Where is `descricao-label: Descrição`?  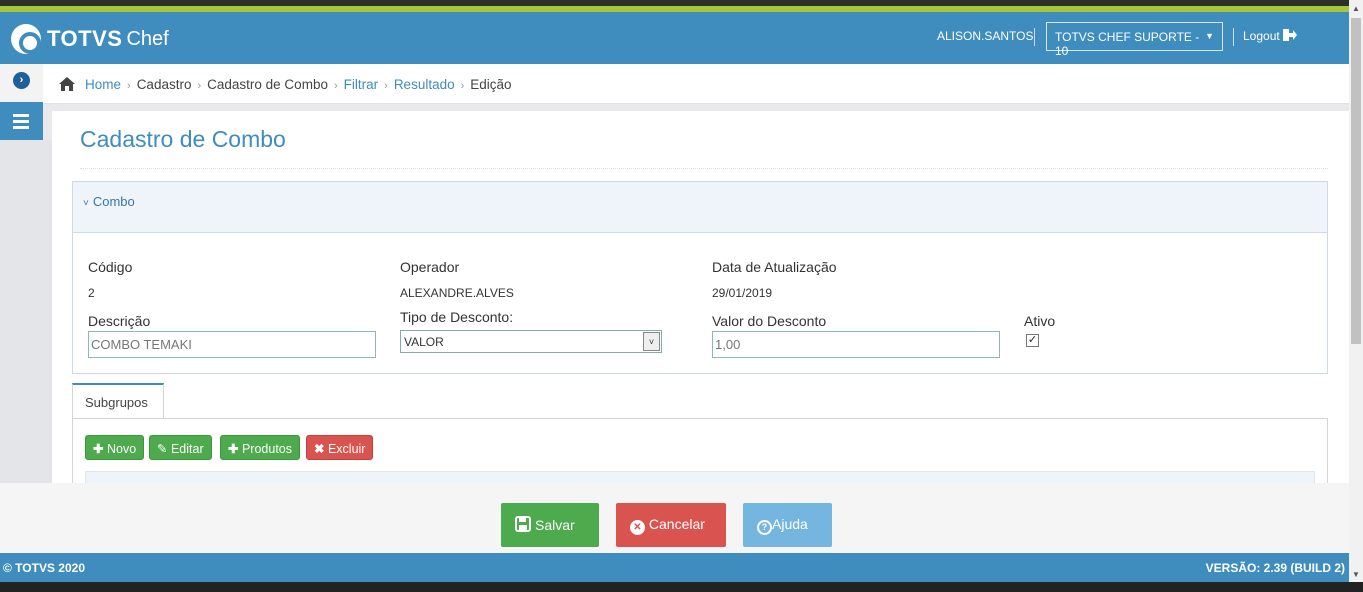
descricao-label: Descrição is located at coordinates (119, 321).